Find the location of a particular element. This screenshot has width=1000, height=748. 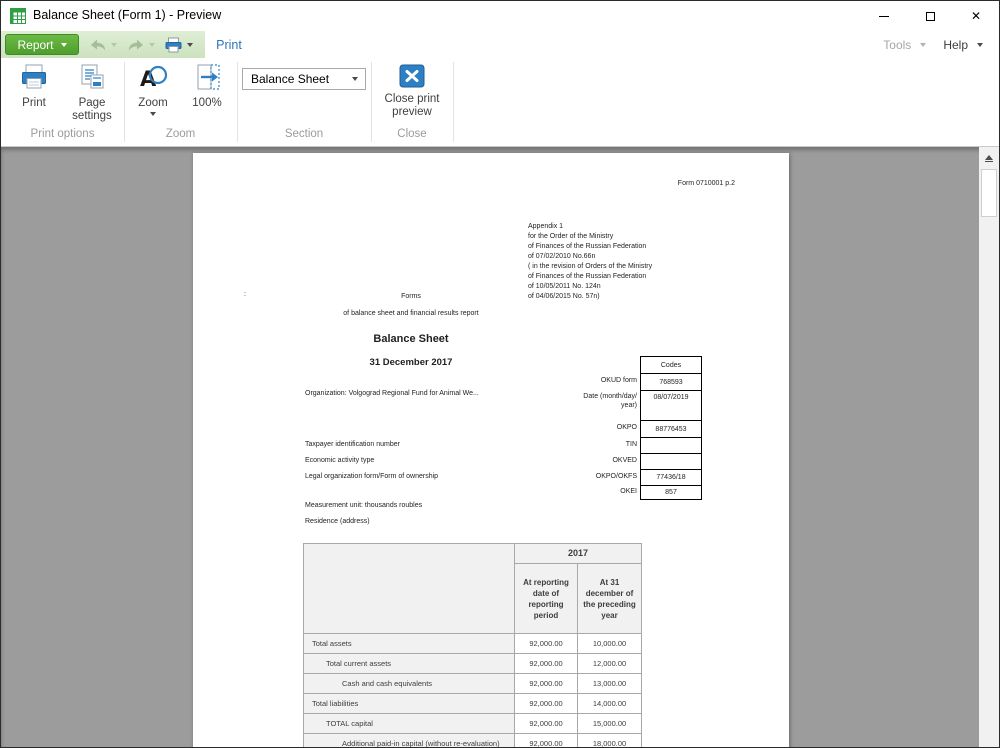

close-icon: ✕ is located at coordinates (976, 16).